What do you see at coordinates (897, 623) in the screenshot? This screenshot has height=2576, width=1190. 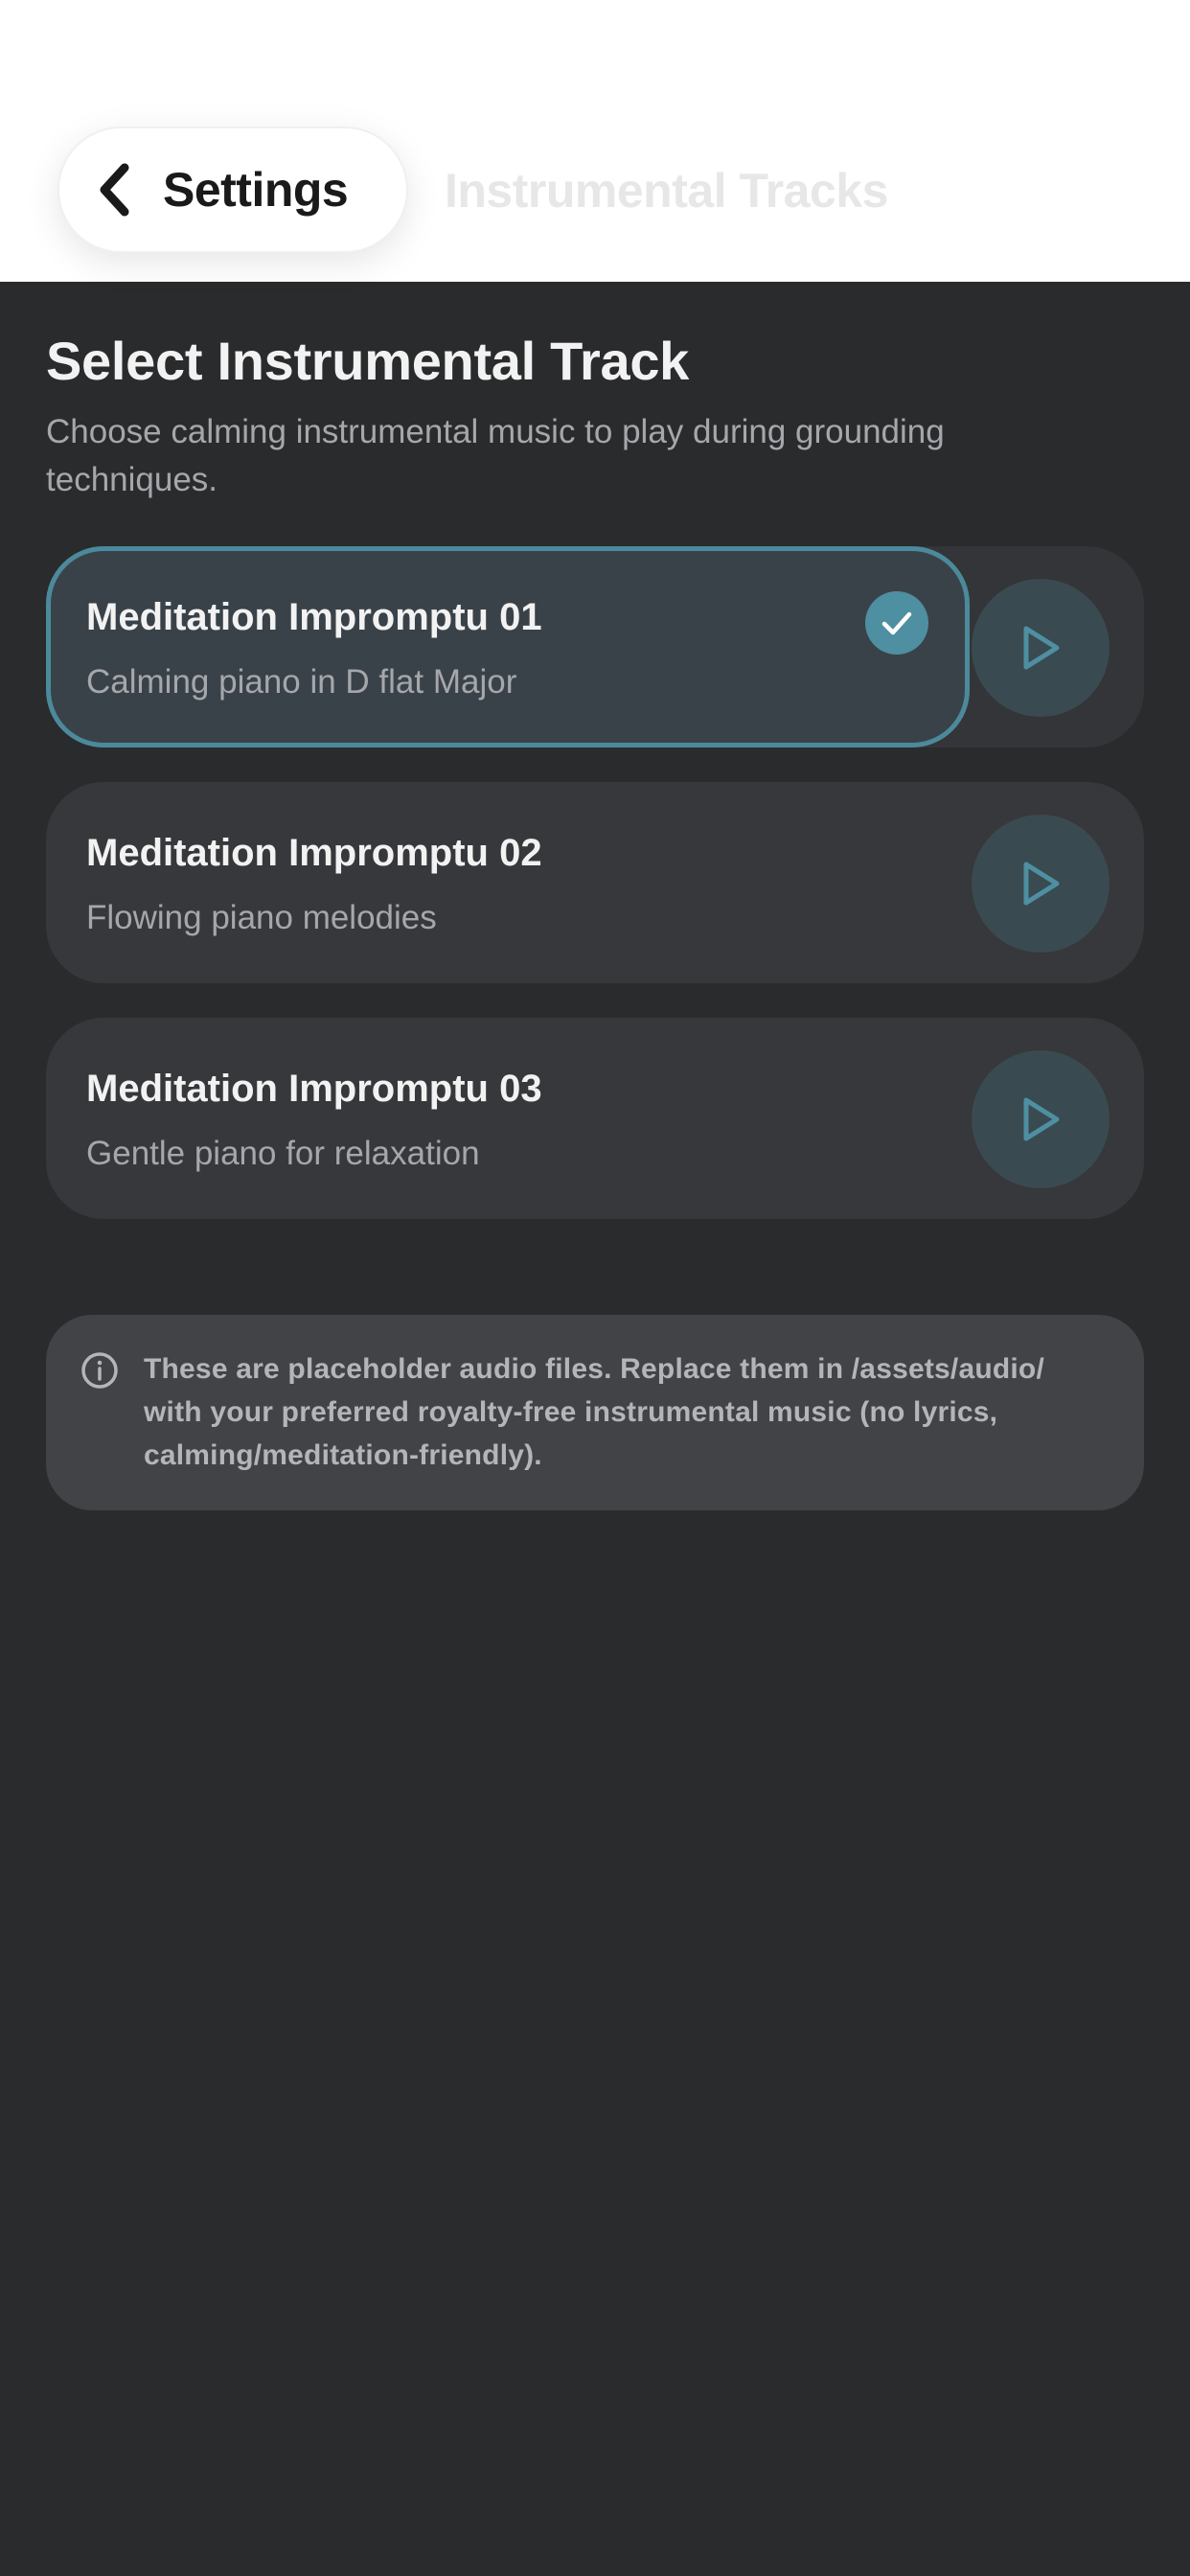 I see `checkmark-icon` at bounding box center [897, 623].